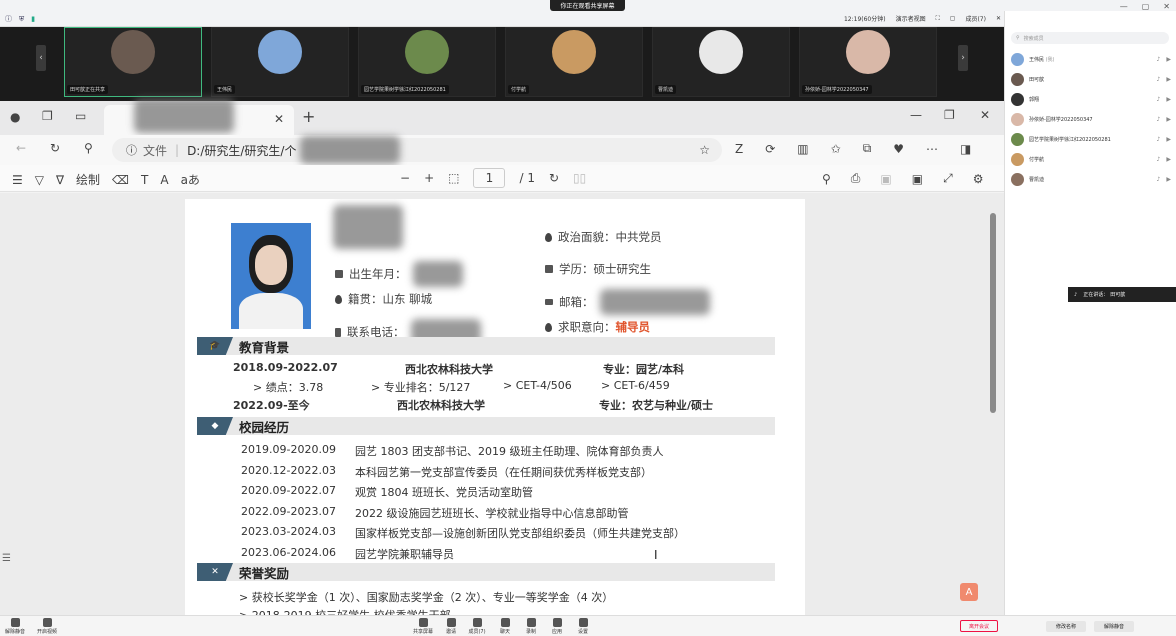  I want to click on translate-icon: aあ, so click(190, 179).